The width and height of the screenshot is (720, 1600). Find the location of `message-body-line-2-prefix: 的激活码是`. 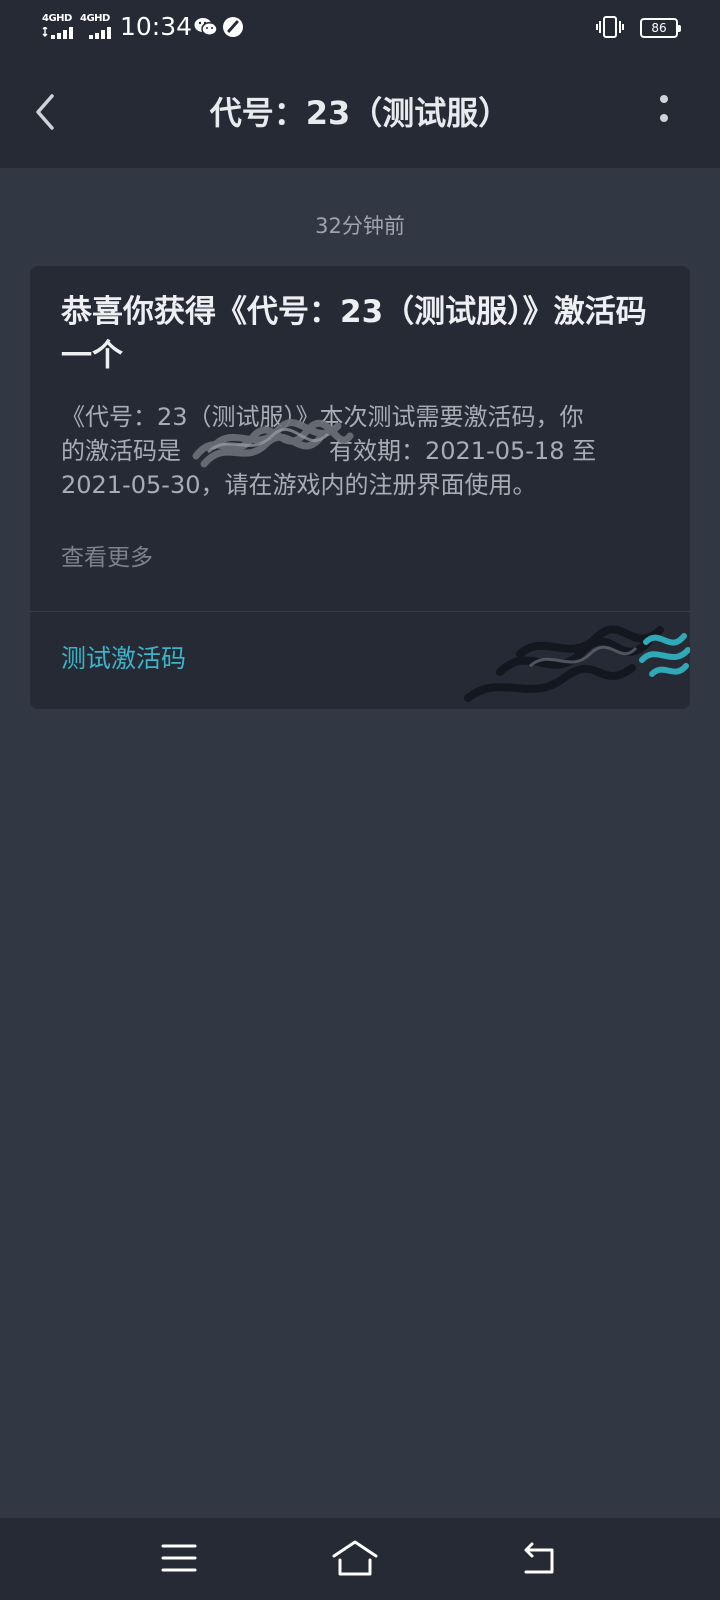

message-body-line-2-prefix: 的激活码是 is located at coordinates (121, 451).